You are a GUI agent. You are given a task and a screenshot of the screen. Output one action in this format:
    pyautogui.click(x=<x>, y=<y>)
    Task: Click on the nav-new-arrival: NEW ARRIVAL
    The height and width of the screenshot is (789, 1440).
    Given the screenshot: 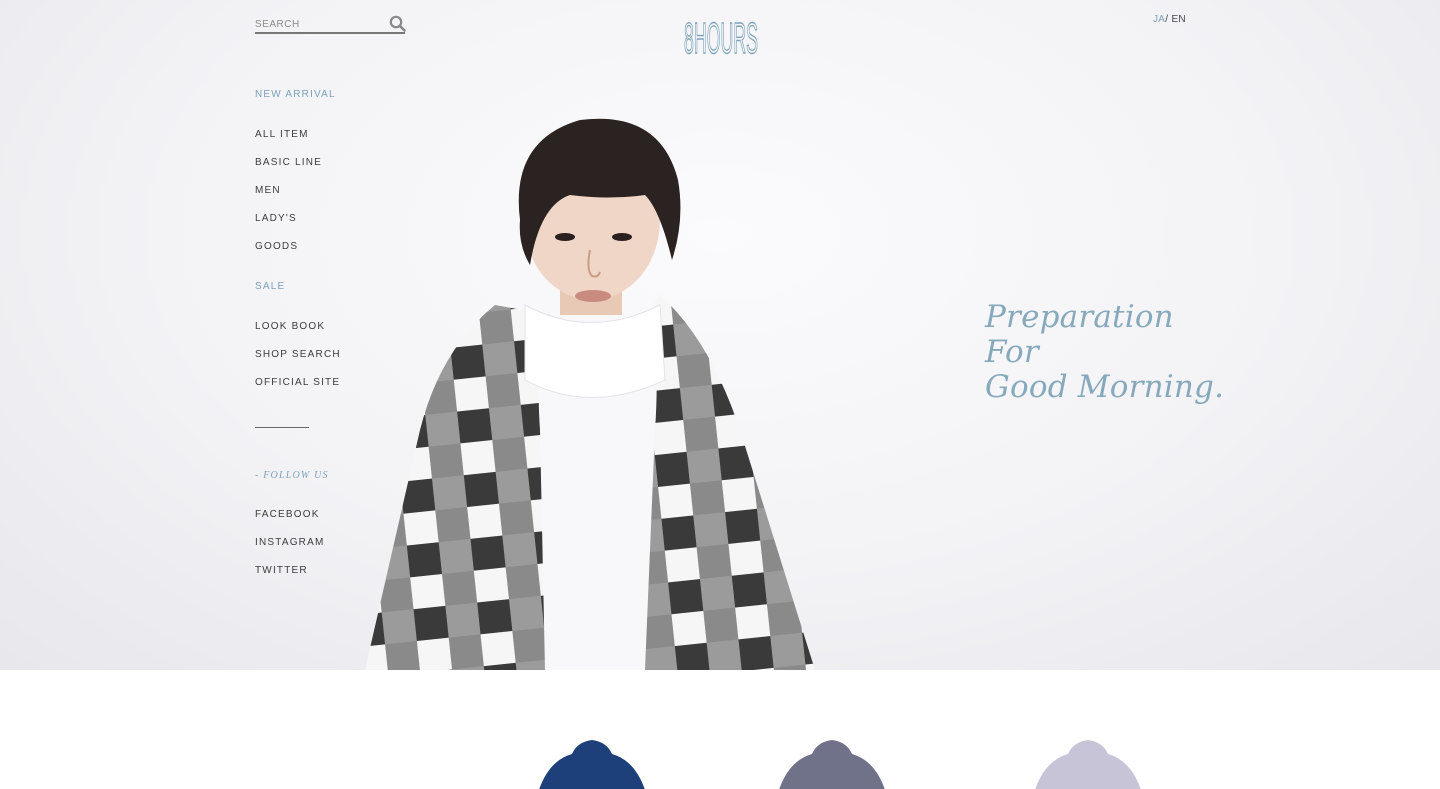 What is the action you would take?
    pyautogui.click(x=295, y=94)
    